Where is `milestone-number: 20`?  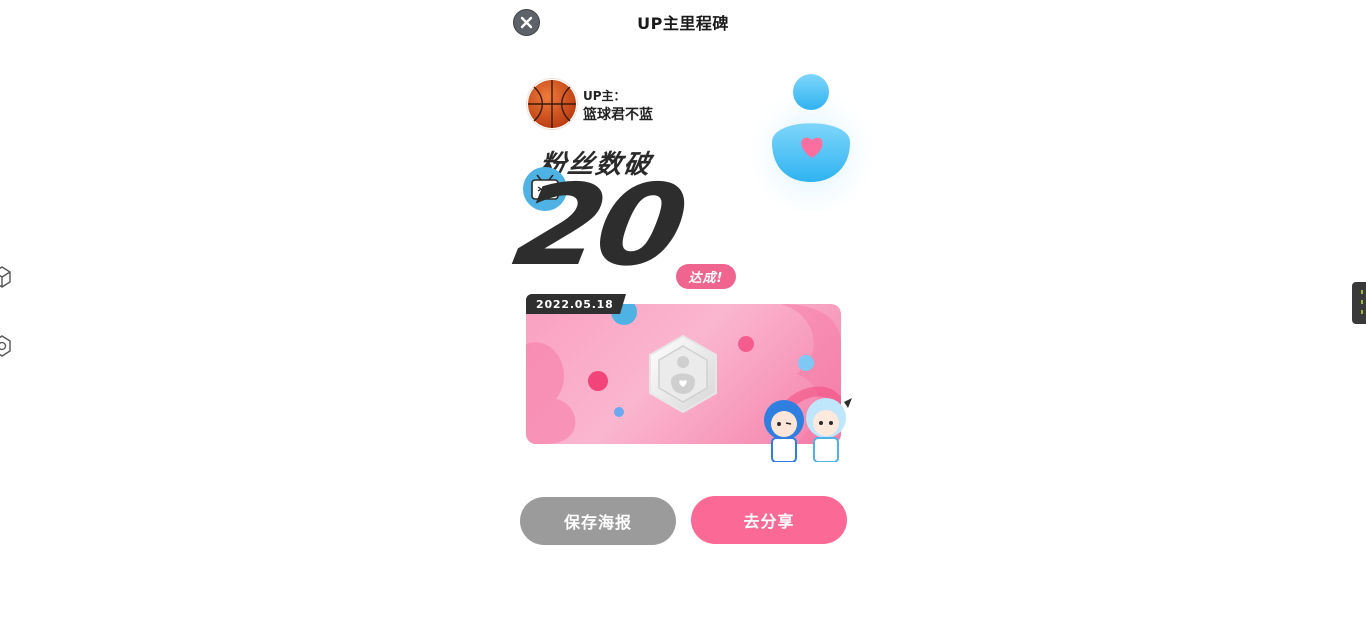 milestone-number: 20 is located at coordinates (598, 226).